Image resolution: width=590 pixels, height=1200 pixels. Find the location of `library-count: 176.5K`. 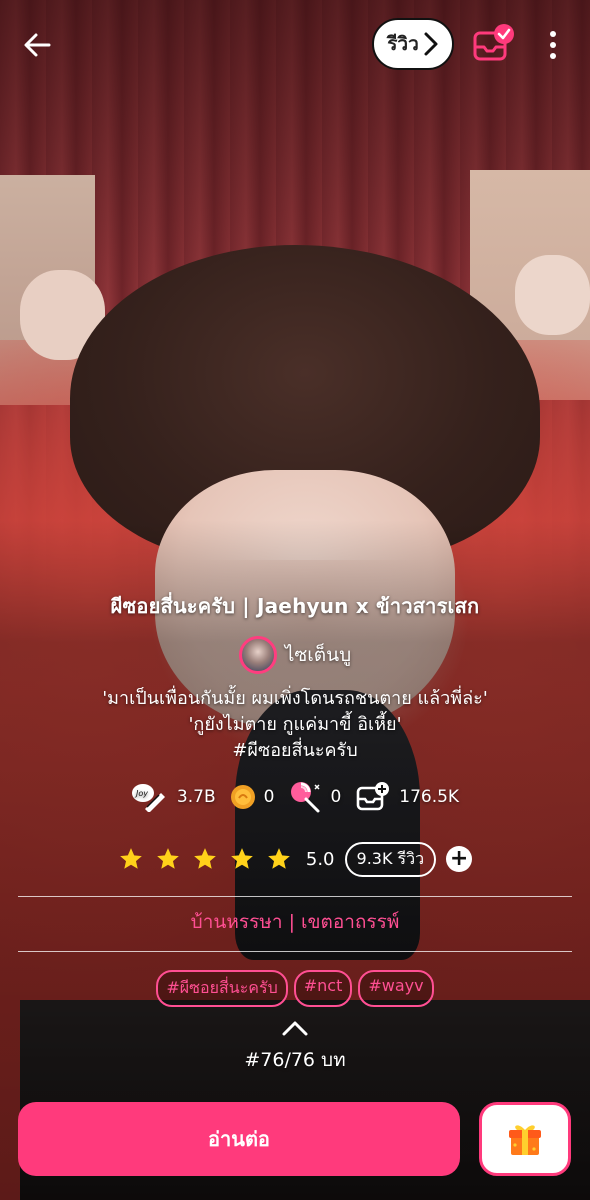

library-count: 176.5K is located at coordinates (429, 797).